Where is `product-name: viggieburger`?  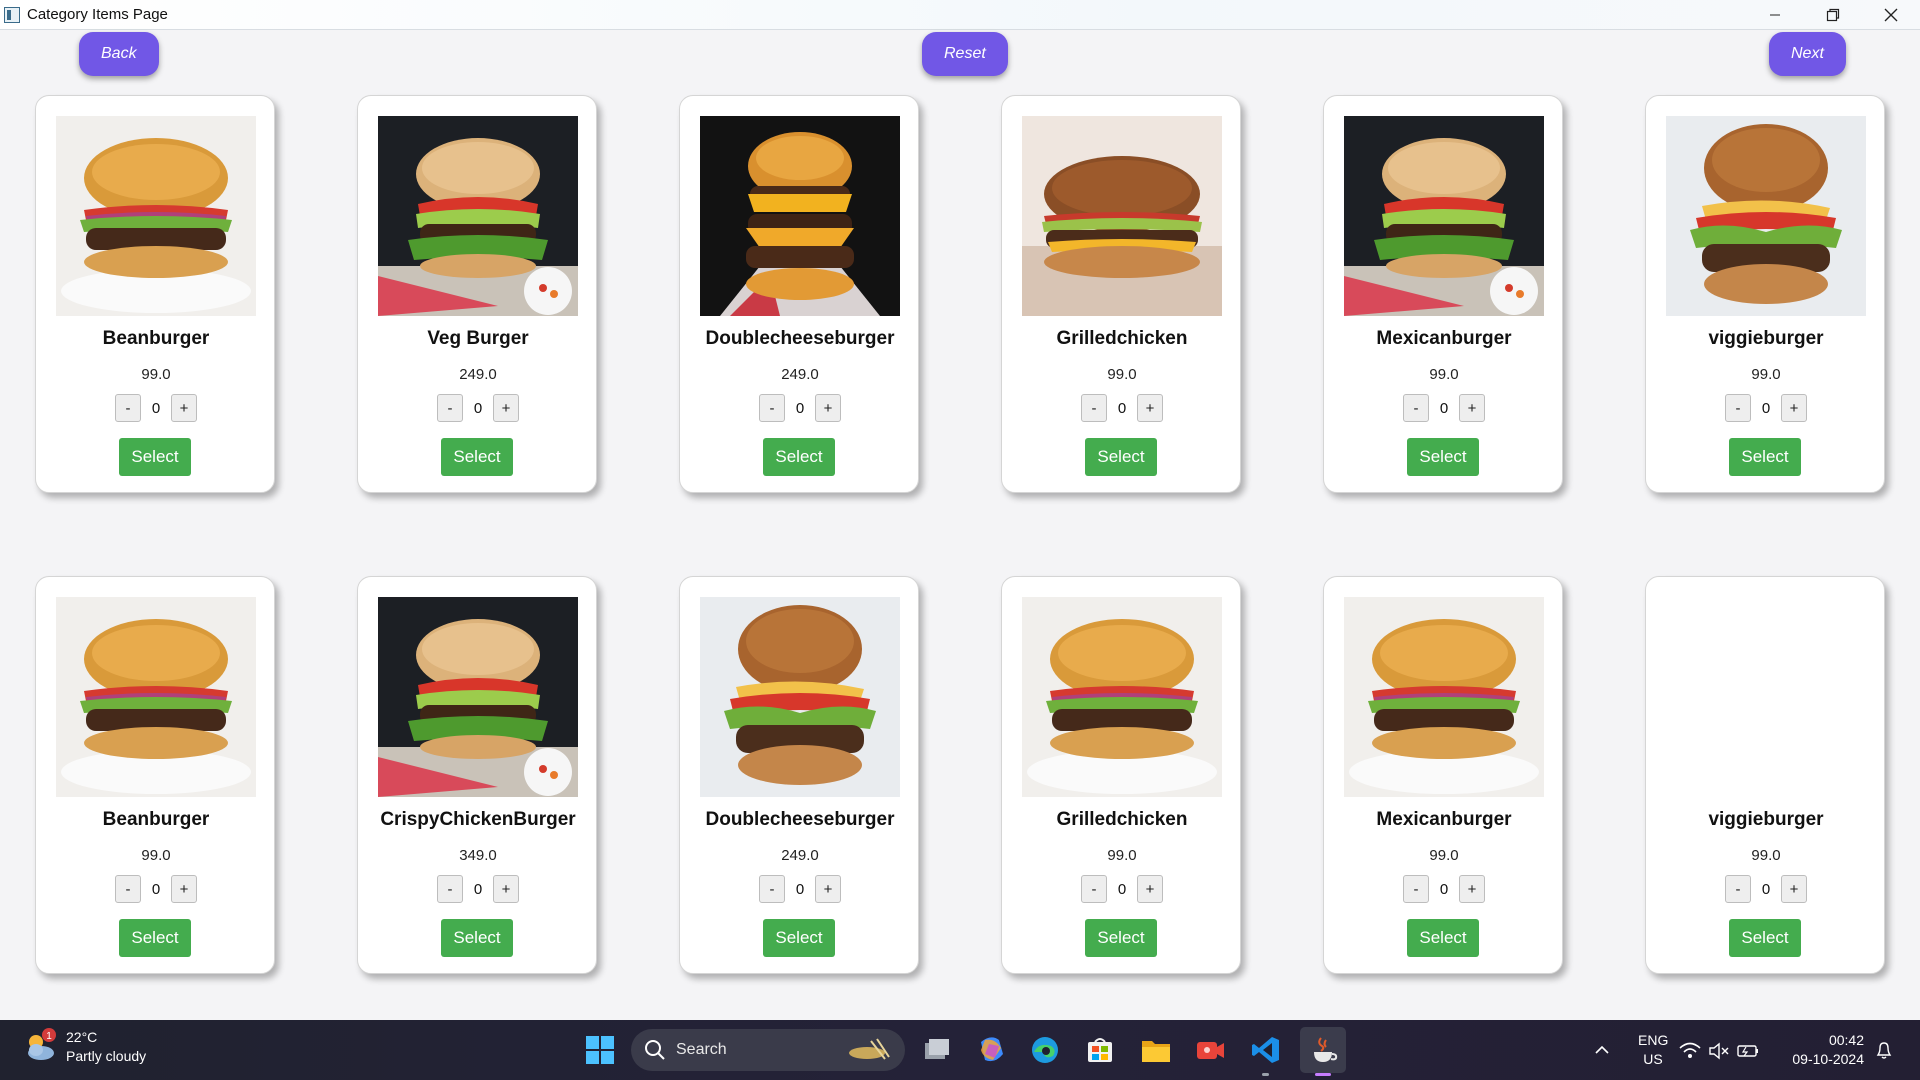 product-name: viggieburger is located at coordinates (1766, 819).